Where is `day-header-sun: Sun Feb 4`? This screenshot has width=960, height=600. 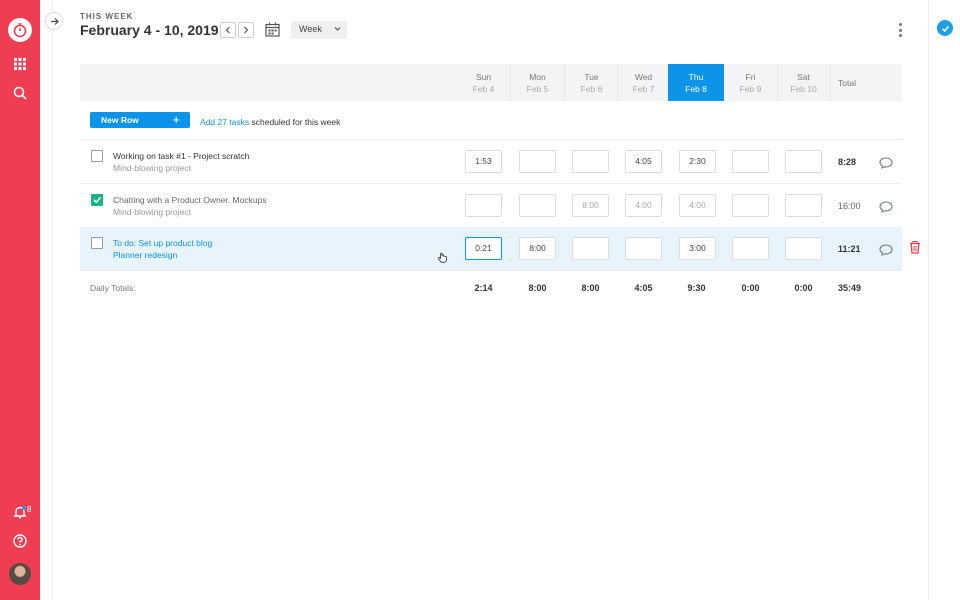
day-header-sun: Sun Feb 4 is located at coordinates (483, 82).